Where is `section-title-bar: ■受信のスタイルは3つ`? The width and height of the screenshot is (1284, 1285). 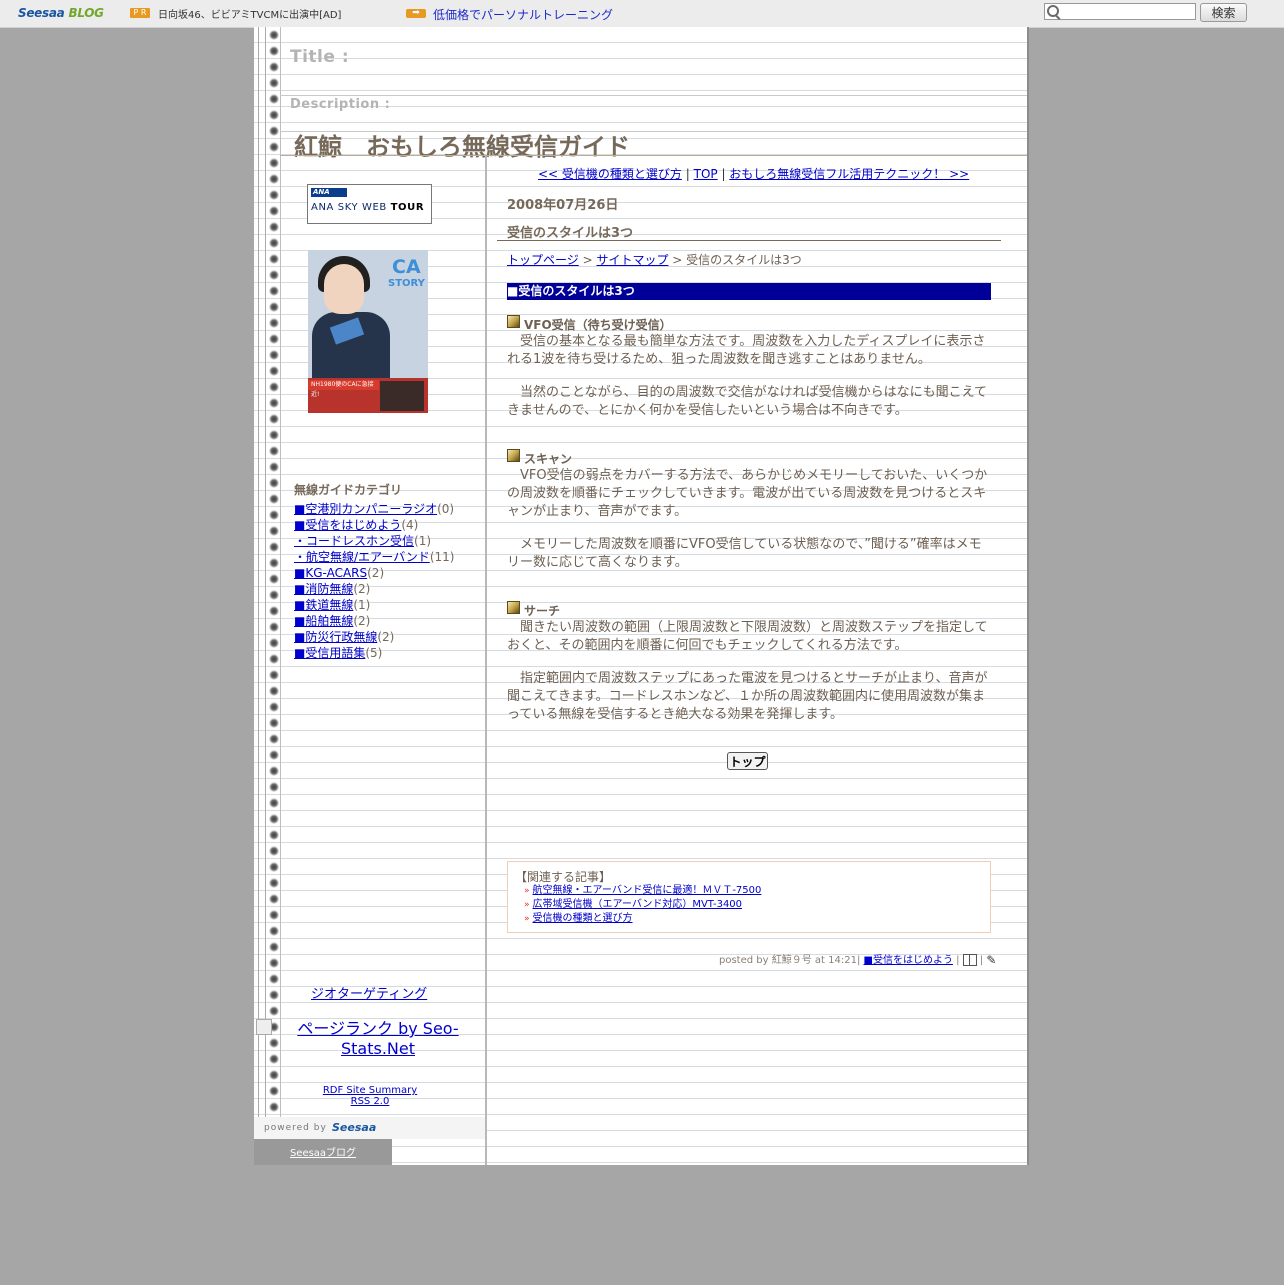
section-title-bar: ■受信のスタイルは3つ is located at coordinates (749, 291).